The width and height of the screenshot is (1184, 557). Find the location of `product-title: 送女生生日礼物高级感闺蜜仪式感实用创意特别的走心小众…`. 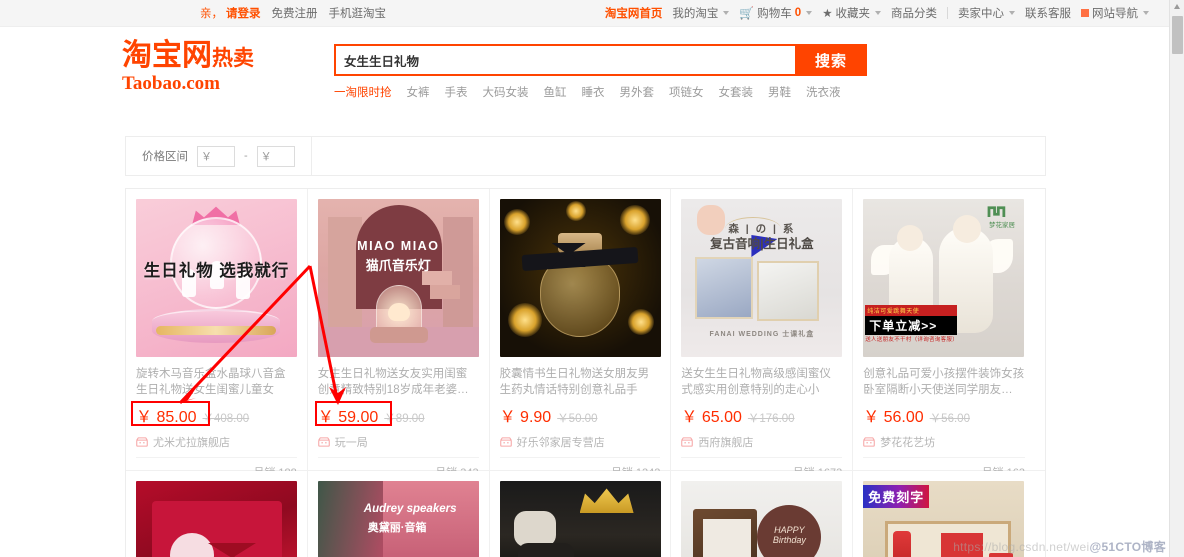

product-title: 送女生生日礼物高级感闺蜜仪式感实用创意特别的走心小众… is located at coordinates (761, 382).